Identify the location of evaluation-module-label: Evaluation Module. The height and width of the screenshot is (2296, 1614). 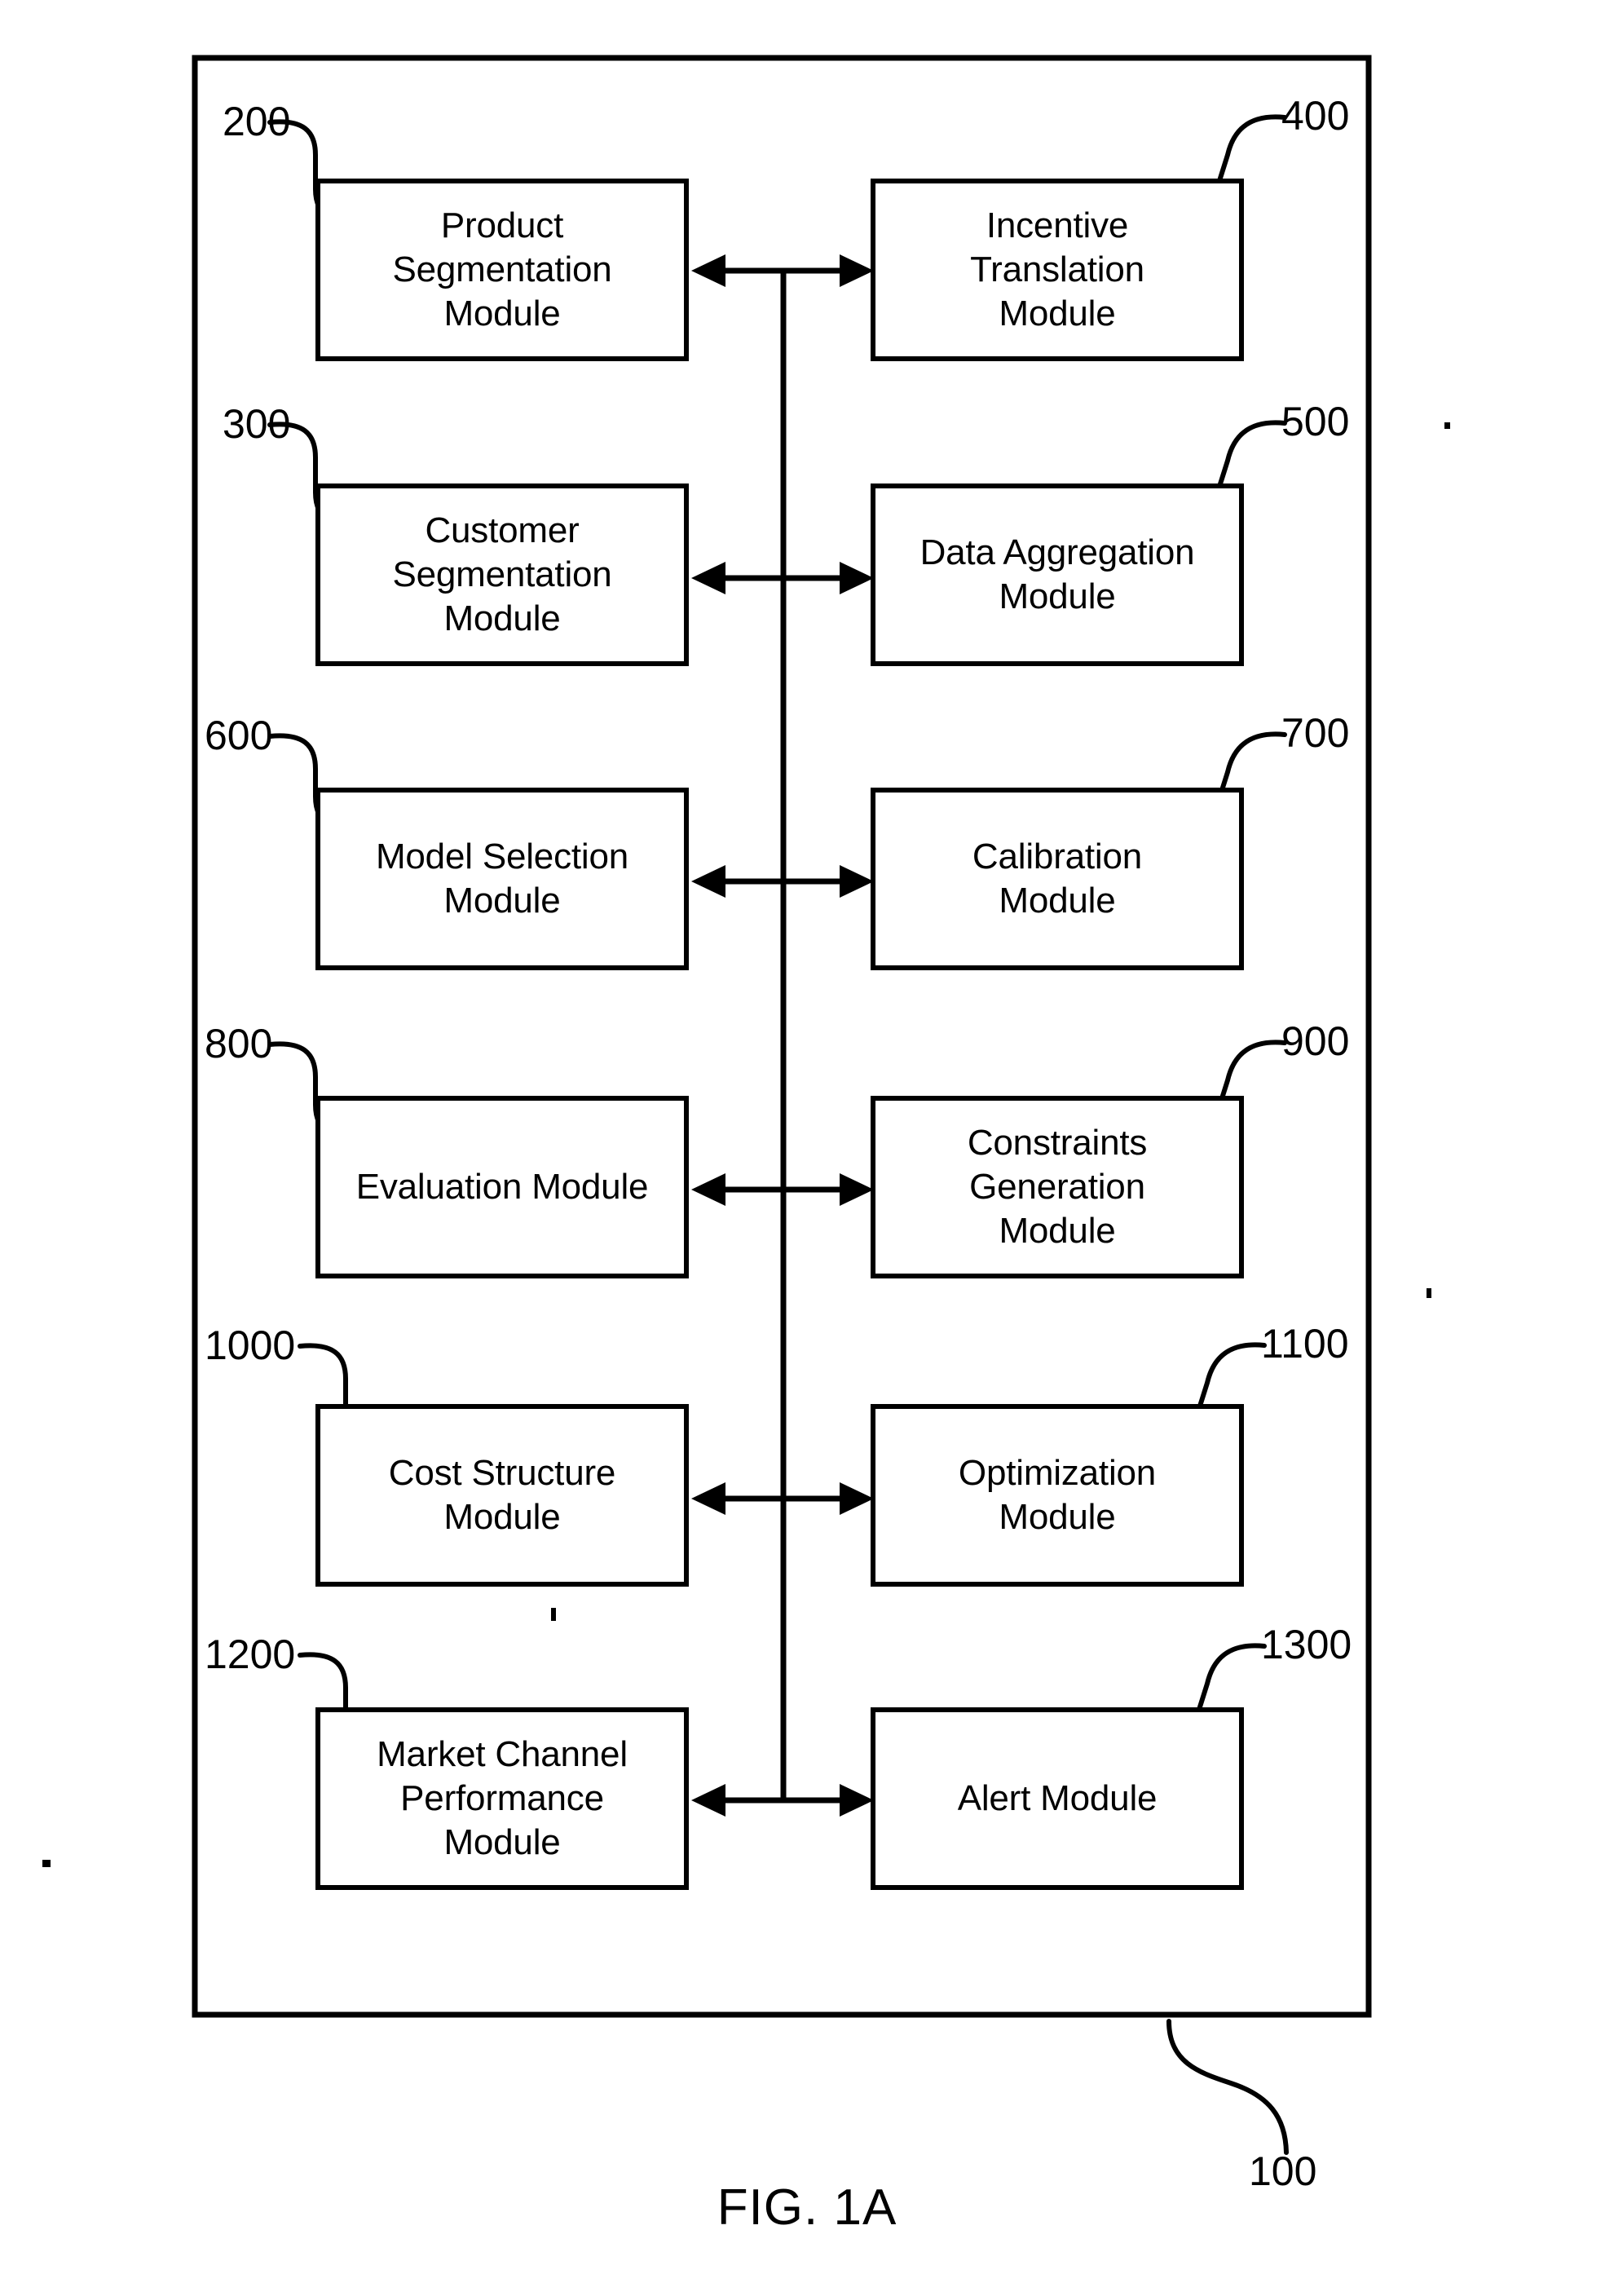
(502, 1187).